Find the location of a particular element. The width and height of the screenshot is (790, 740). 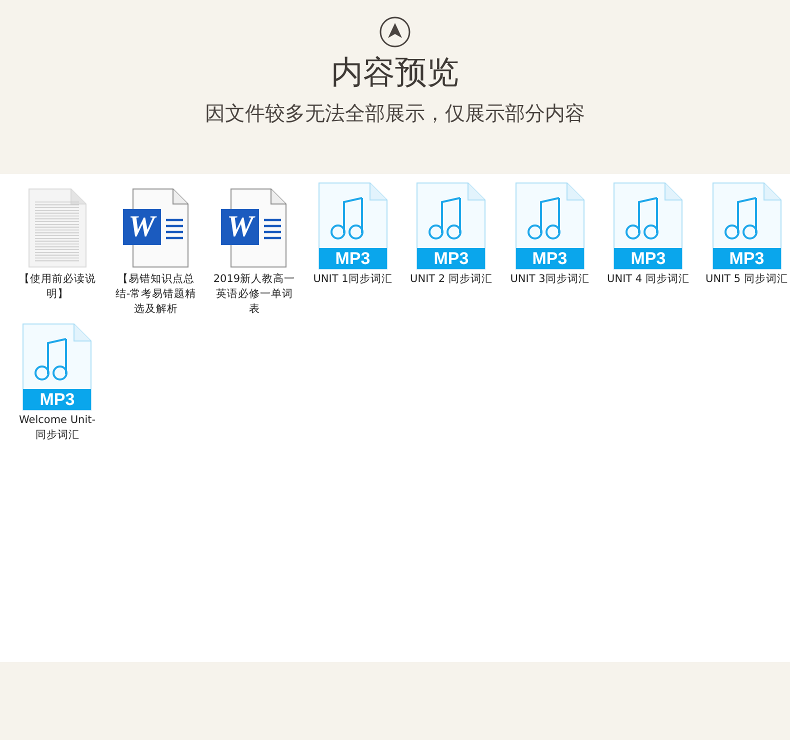

file-name: UNIT 5 同步词汇 is located at coordinates (746, 279).